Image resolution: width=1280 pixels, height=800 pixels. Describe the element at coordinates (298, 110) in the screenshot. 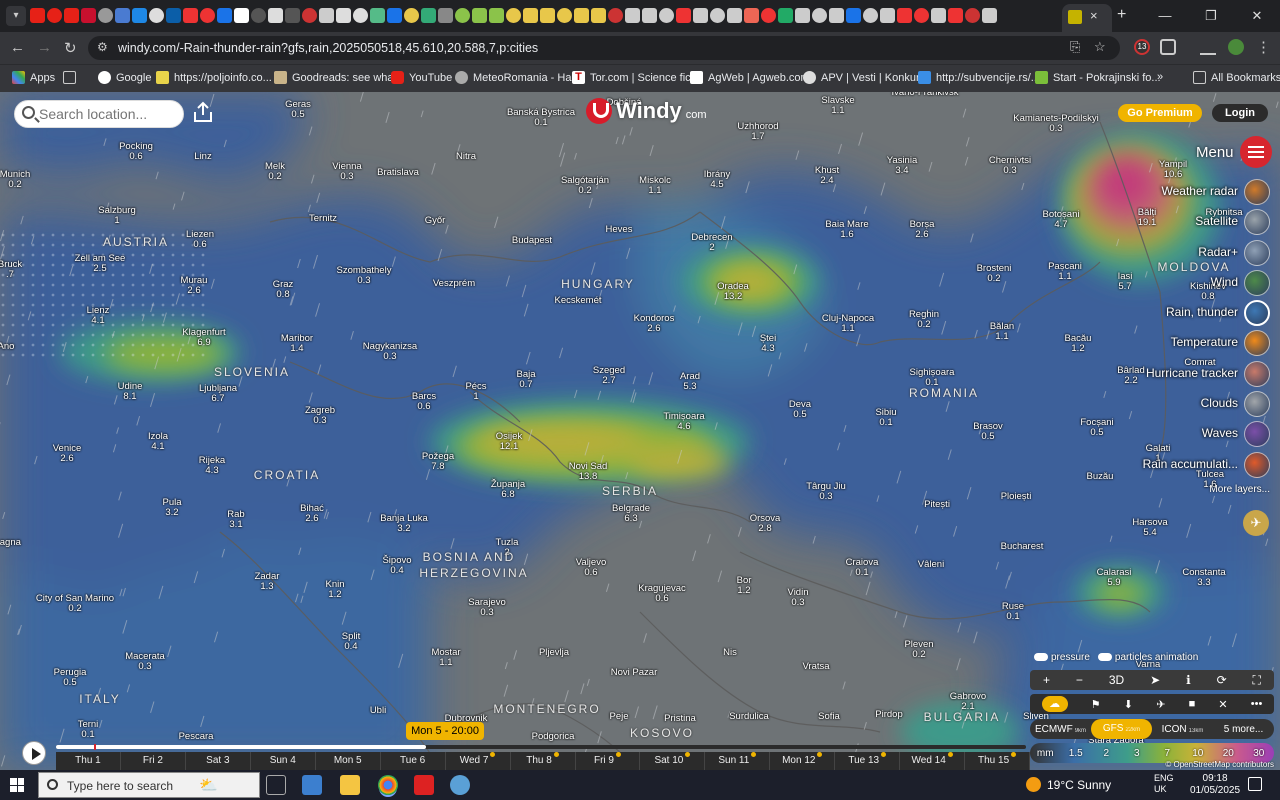

I see `city-label: Geras 0.5` at that location.